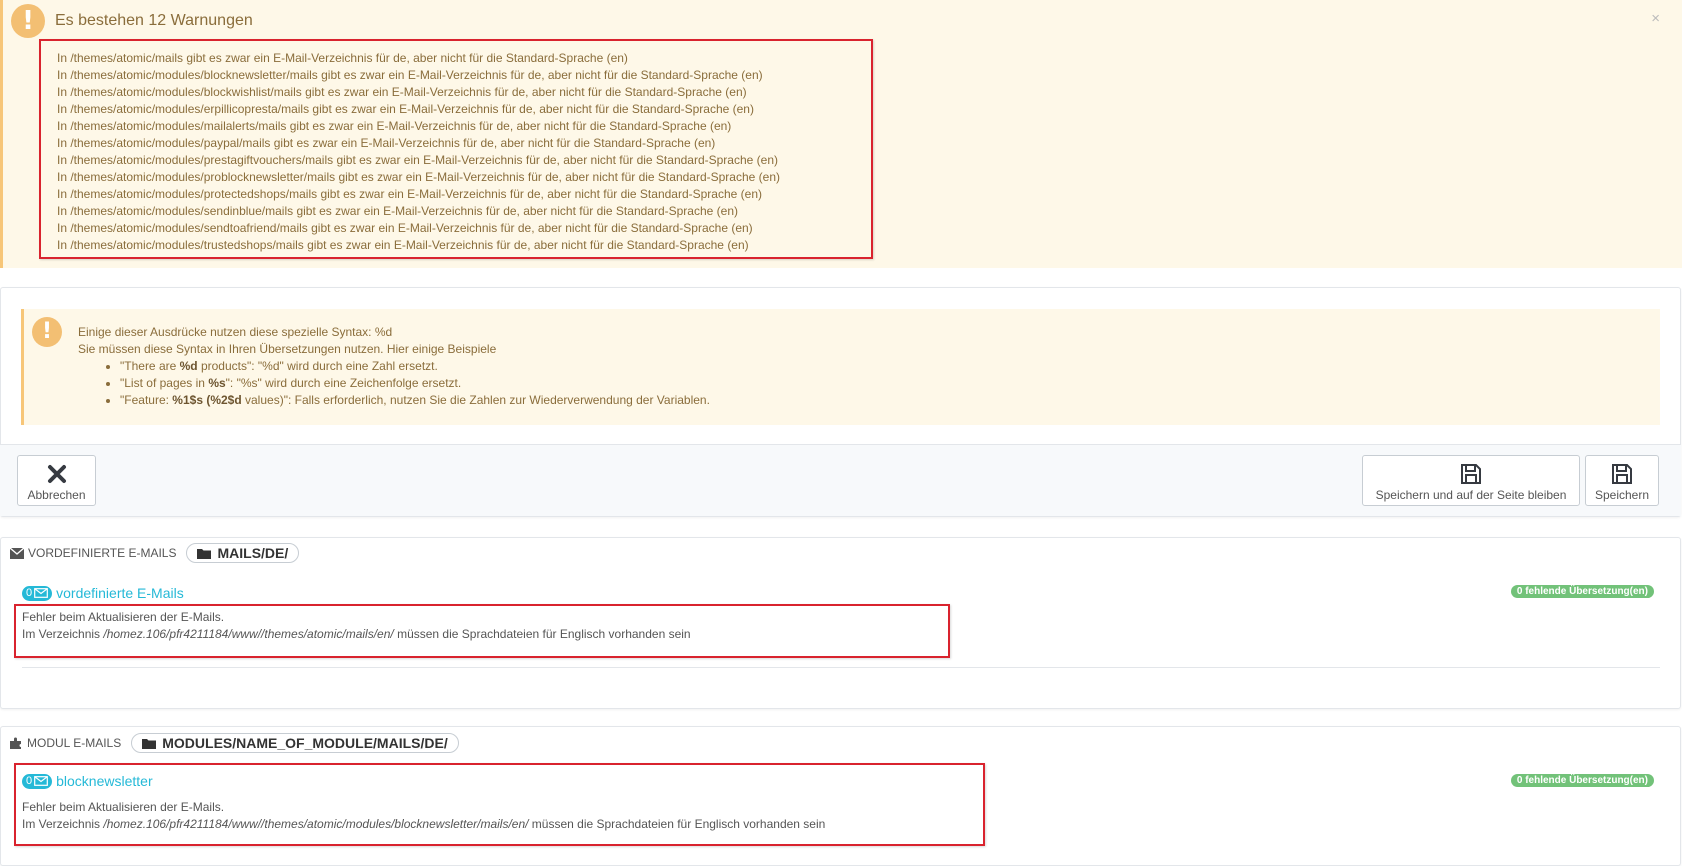 This screenshot has height=866, width=1682. I want to click on close-icon, so click(56, 474).